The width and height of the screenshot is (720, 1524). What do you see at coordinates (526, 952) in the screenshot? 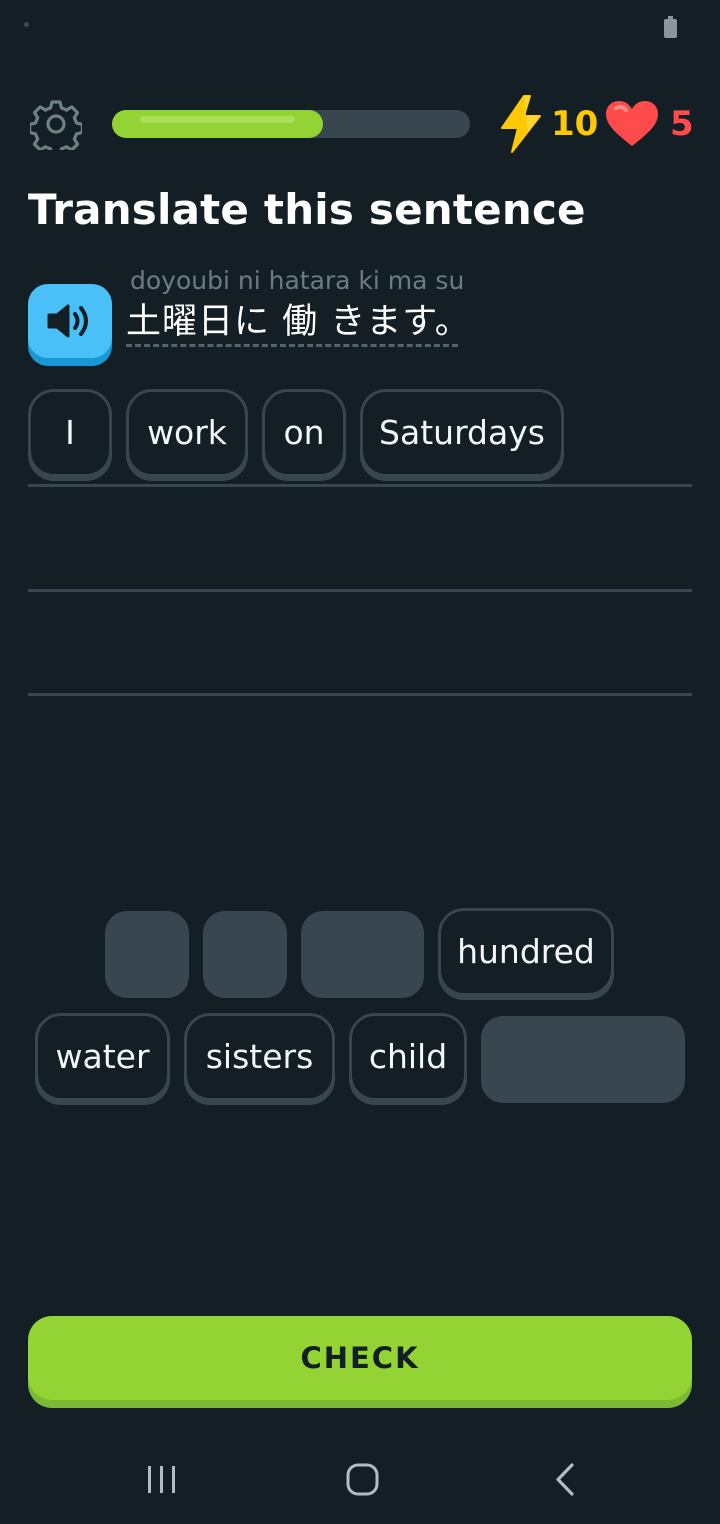
I see `word-bank-tile: hundred` at bounding box center [526, 952].